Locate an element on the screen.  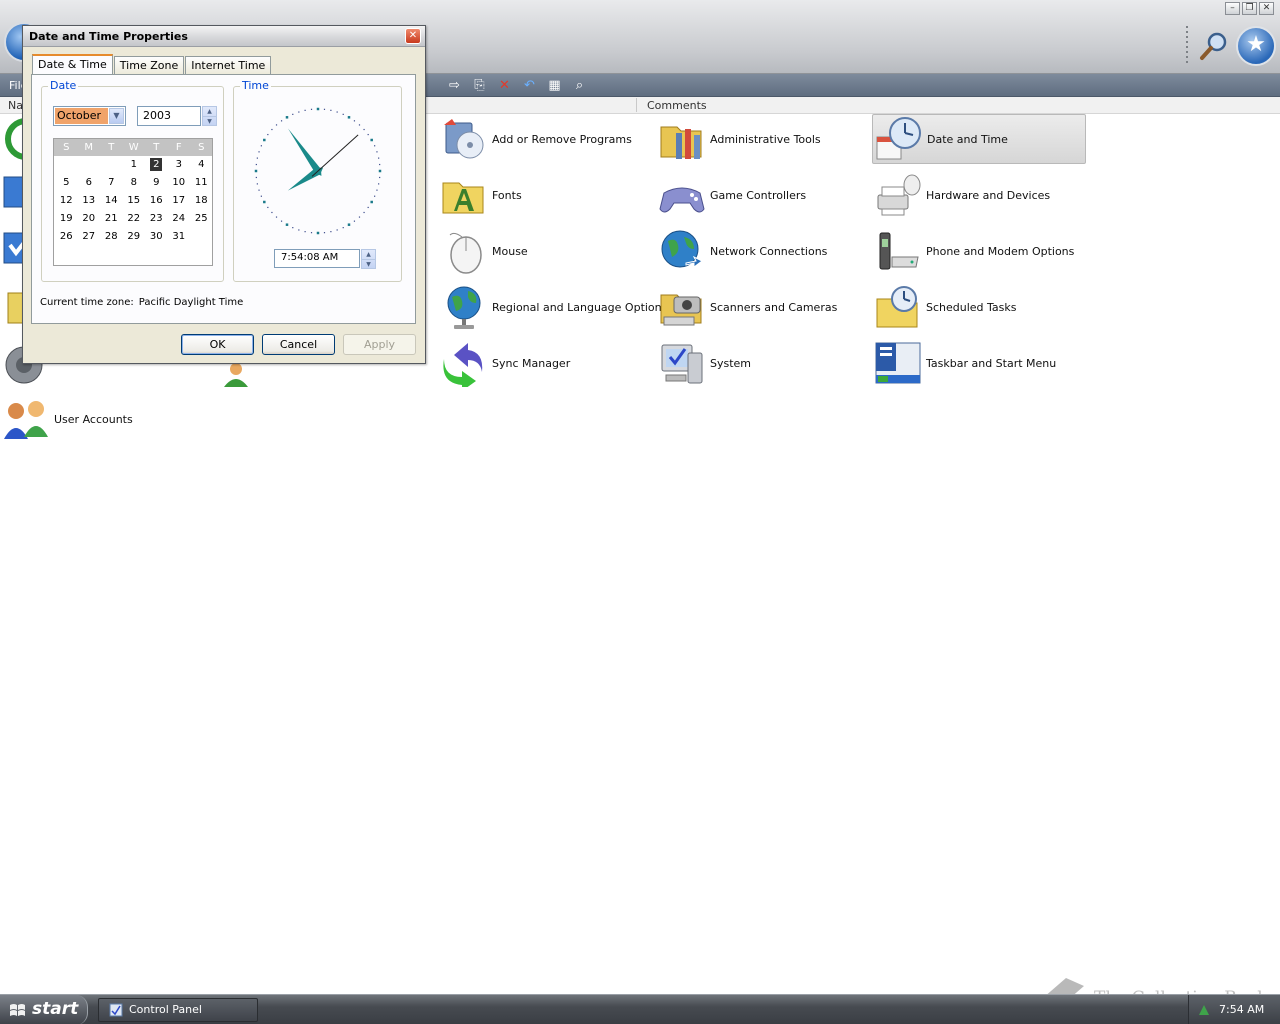
apply-button: Apply is located at coordinates (379, 344).